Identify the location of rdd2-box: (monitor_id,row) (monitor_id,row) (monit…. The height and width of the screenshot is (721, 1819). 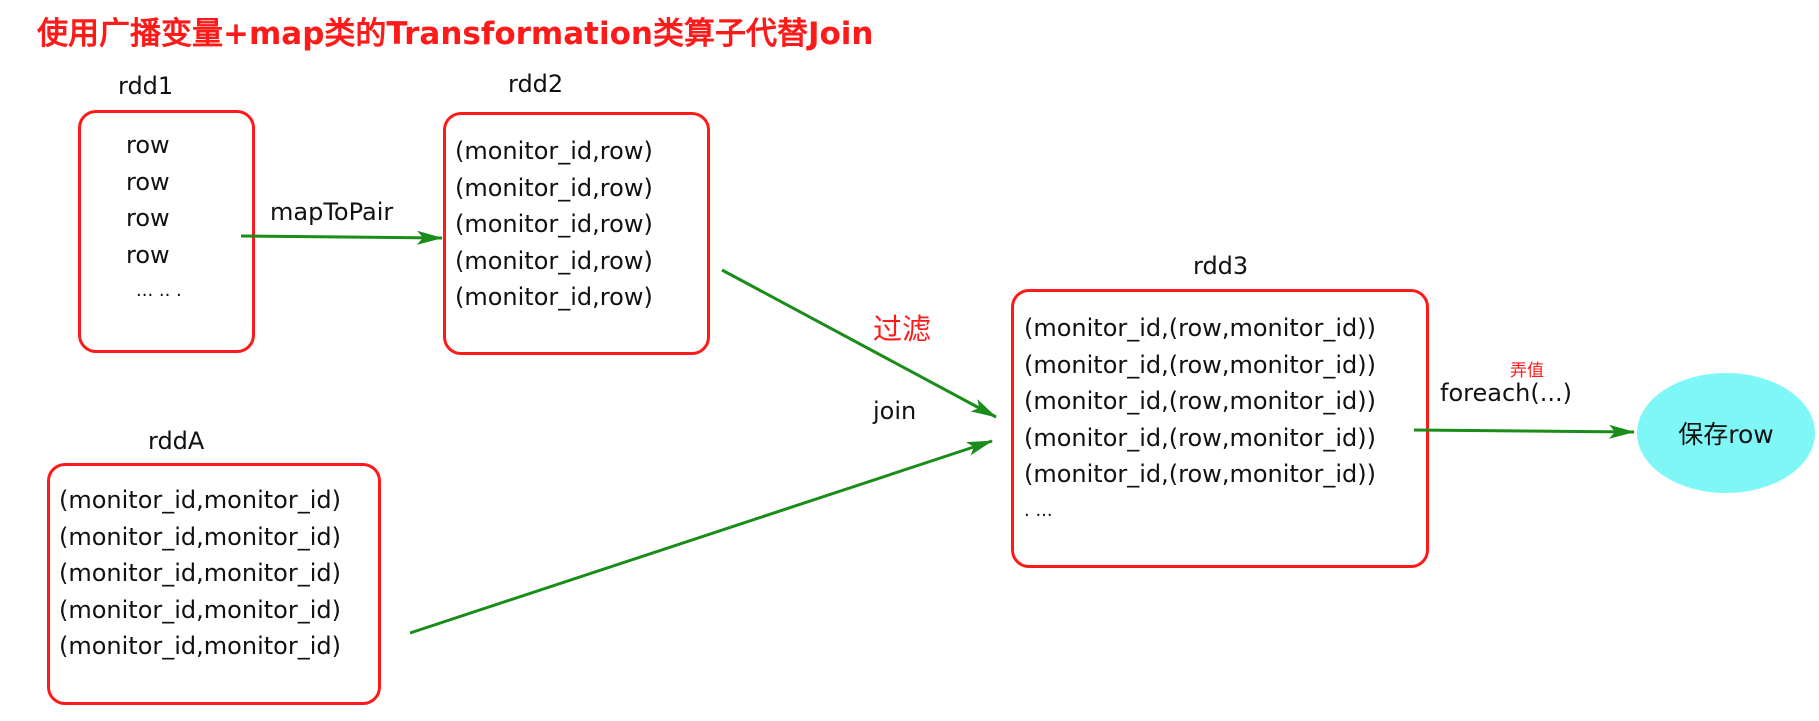
(576, 233).